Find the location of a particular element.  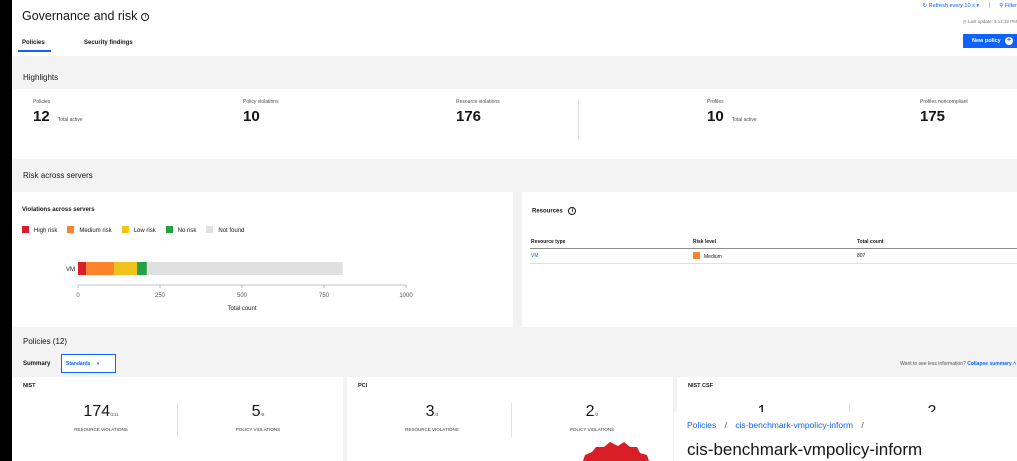

highlight-profiles: Profiles 10 Total active is located at coordinates (732, 112).